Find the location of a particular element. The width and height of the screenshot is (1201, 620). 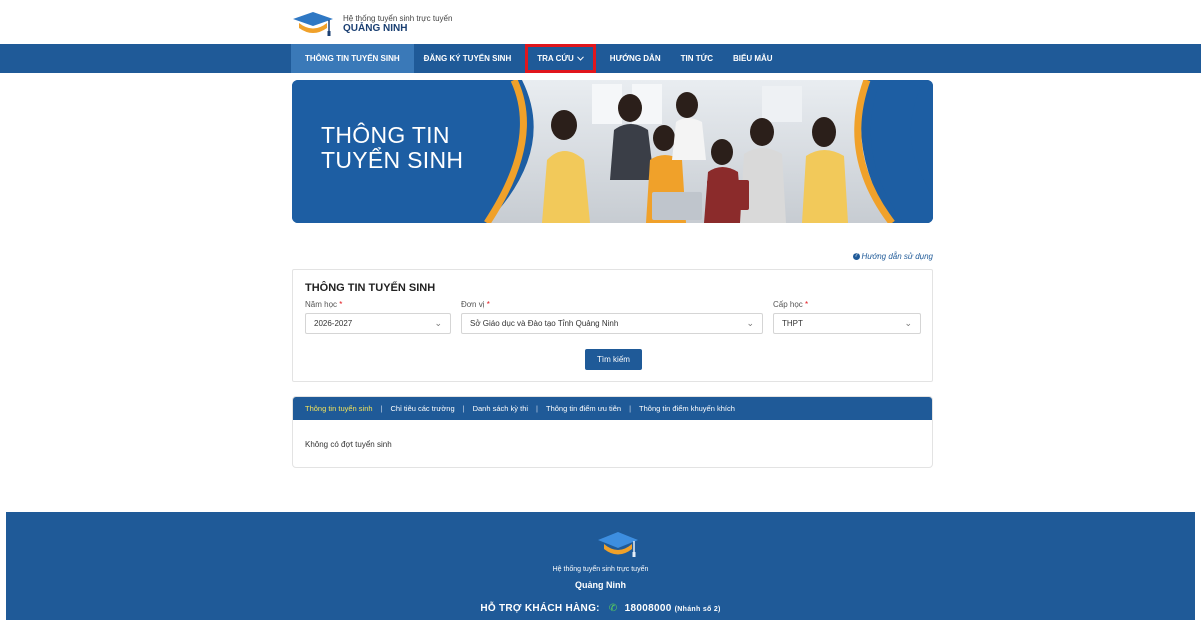

tab-admission-info: Thông tin tuyển sinh is located at coordinates (339, 408).